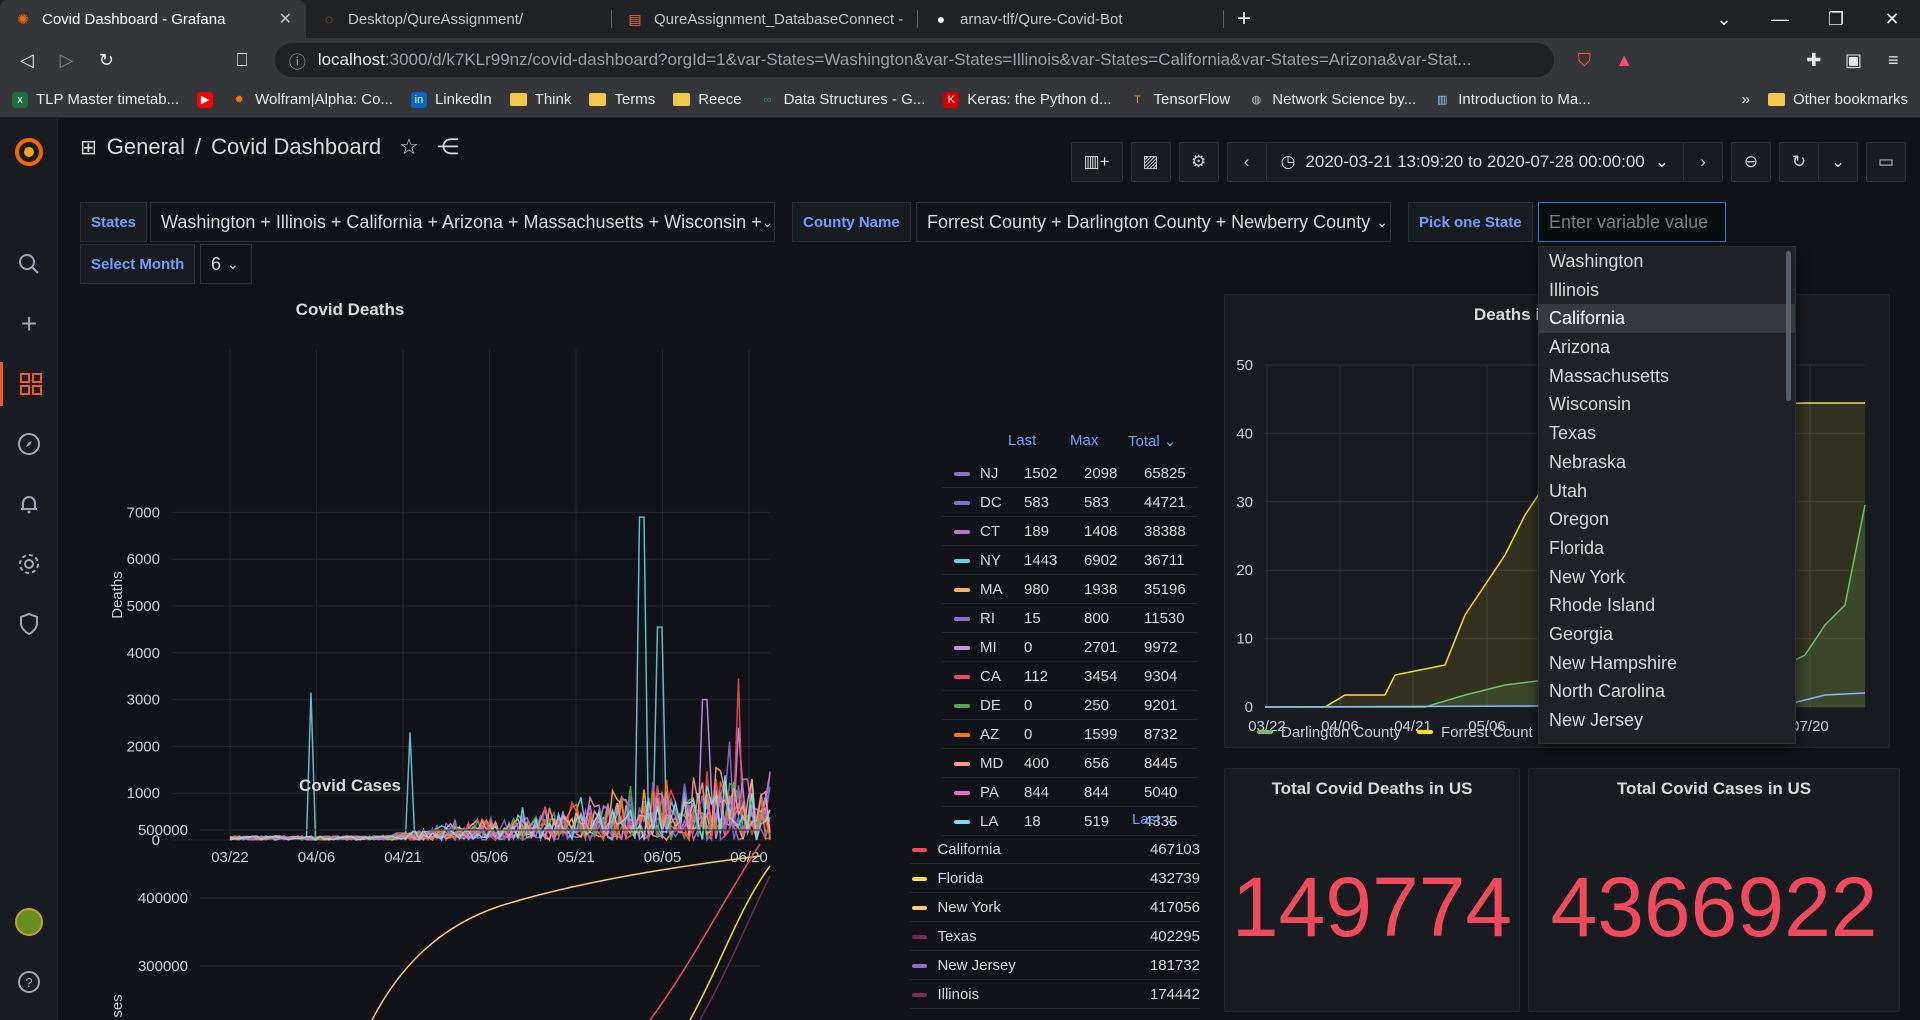  What do you see at coordinates (1838, 162) in the screenshot?
I see `refresh-interval-chevron-icon: ⌄` at bounding box center [1838, 162].